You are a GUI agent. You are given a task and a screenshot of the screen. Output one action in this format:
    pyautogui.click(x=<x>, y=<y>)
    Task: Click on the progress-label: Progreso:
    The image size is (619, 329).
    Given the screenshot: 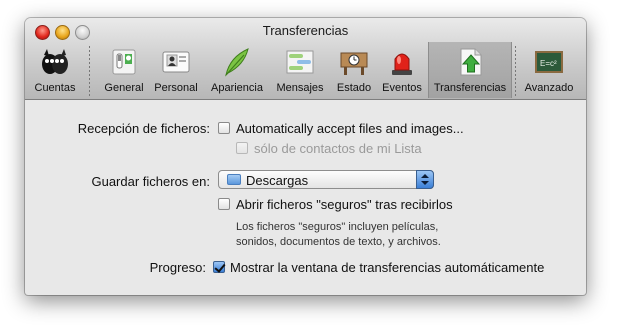 What is the action you would take?
    pyautogui.click(x=177, y=267)
    